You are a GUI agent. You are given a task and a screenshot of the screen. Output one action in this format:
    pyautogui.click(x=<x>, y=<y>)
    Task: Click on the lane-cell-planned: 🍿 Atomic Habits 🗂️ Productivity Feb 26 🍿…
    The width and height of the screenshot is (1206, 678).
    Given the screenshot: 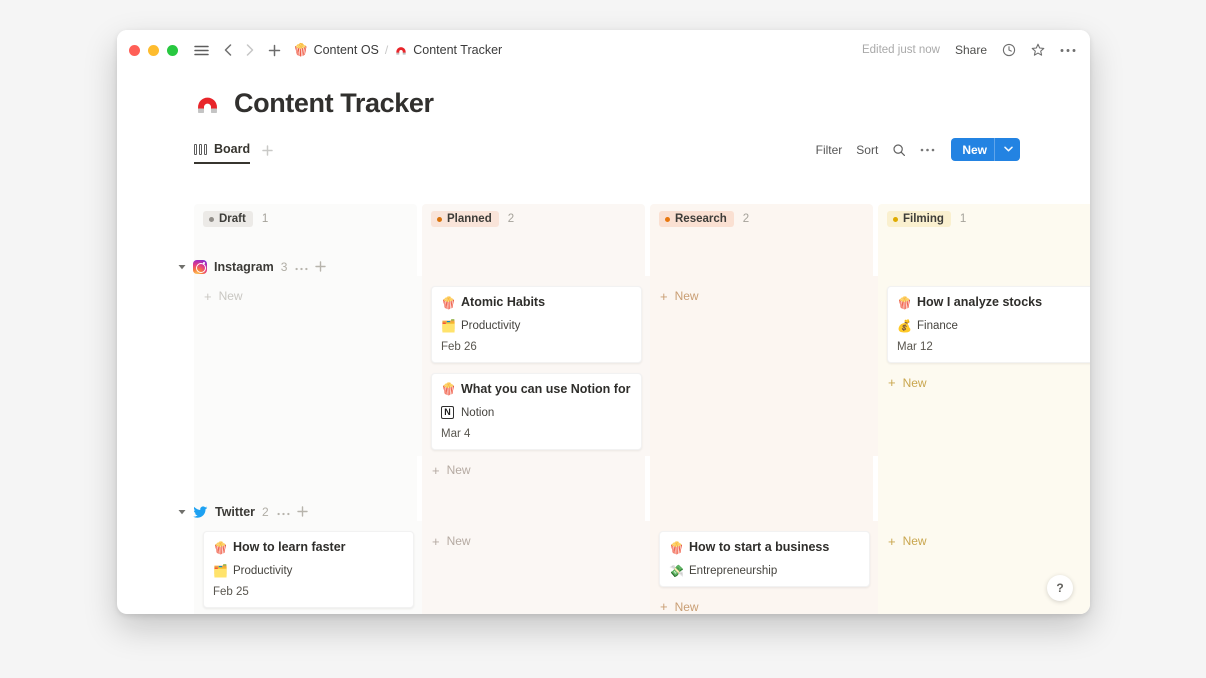 What is the action you would take?
    pyautogui.click(x=536, y=376)
    